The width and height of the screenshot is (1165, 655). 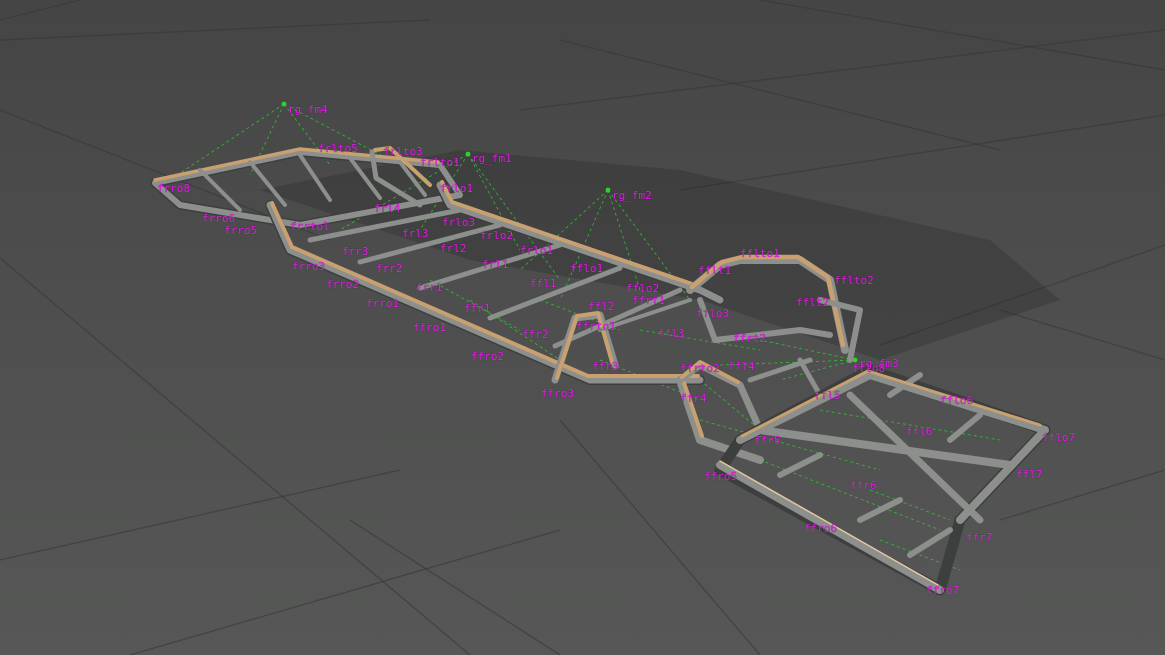 What do you see at coordinates (601, 307) in the screenshot?
I see `node-label: ffl2` at bounding box center [601, 307].